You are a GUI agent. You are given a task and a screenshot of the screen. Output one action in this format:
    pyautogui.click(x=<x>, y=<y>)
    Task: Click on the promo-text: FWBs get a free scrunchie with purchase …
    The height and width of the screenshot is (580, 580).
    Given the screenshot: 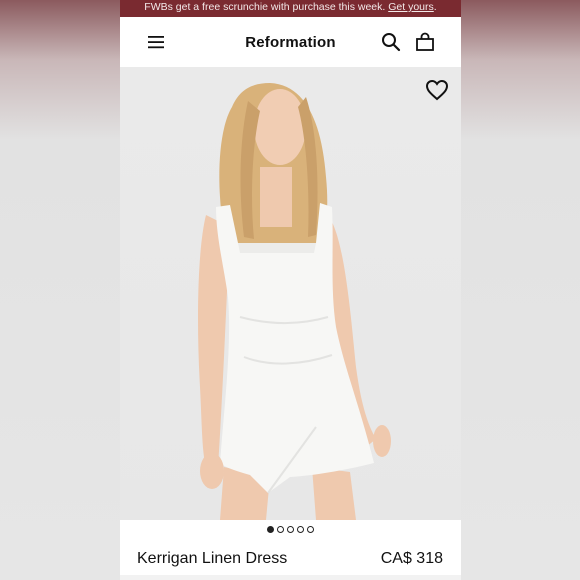 What is the action you would take?
    pyautogui.click(x=266, y=7)
    